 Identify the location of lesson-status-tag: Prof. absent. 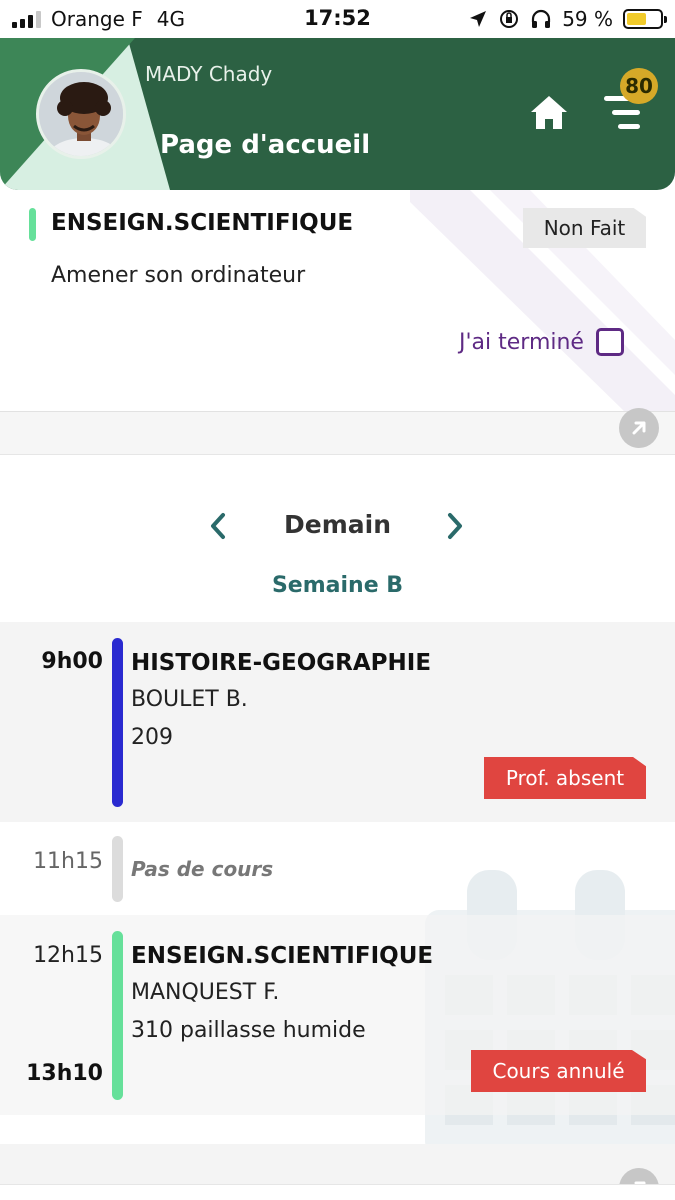
(565, 778).